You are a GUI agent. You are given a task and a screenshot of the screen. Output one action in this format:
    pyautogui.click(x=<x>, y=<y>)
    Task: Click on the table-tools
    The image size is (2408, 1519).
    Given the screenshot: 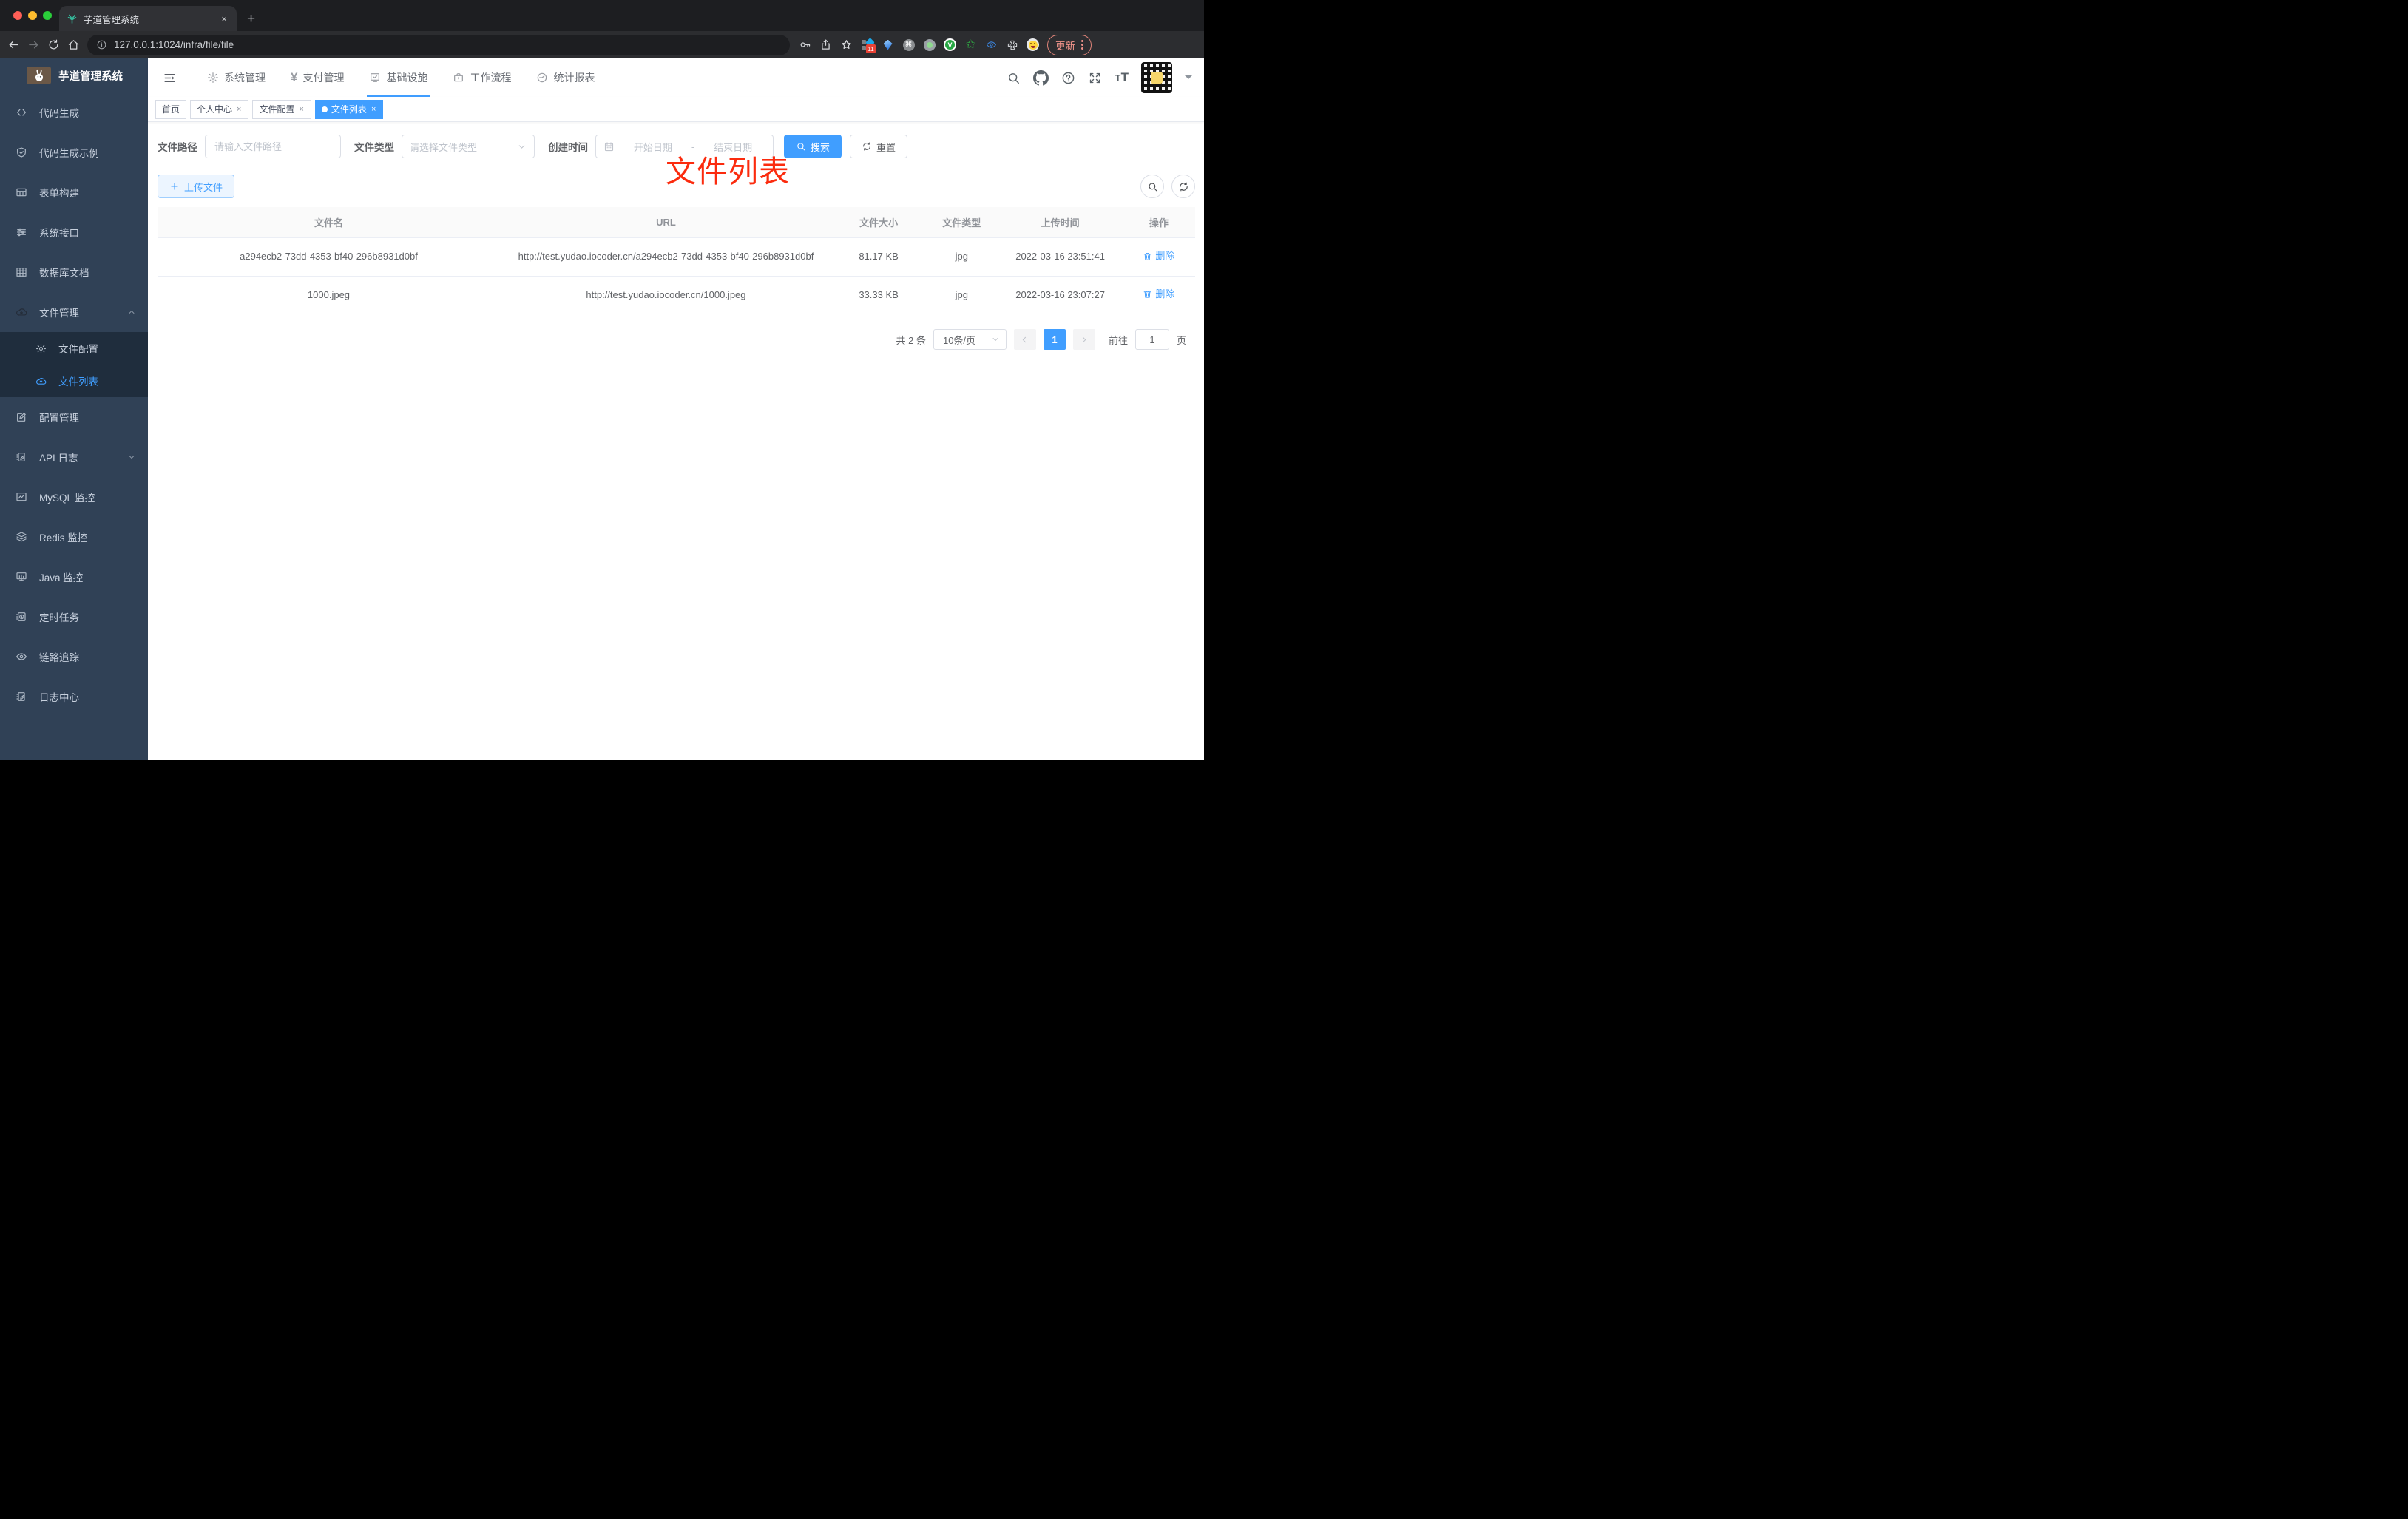 What is the action you would take?
    pyautogui.click(x=1167, y=186)
    